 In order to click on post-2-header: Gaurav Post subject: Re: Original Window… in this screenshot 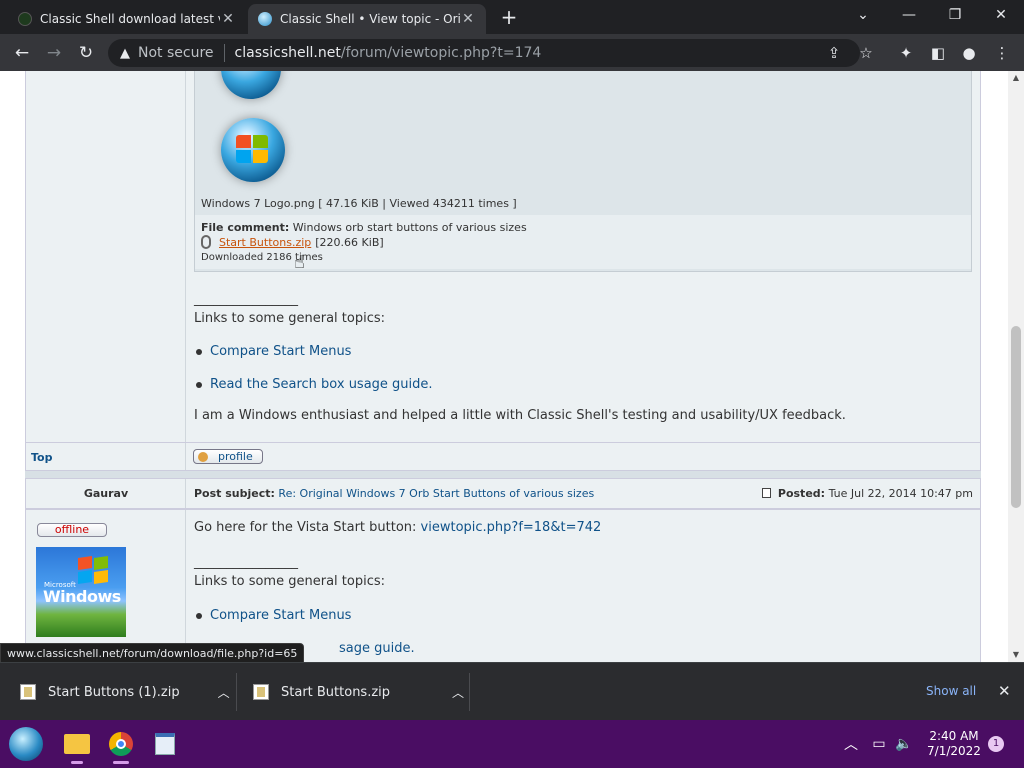, I will do `click(503, 493)`.